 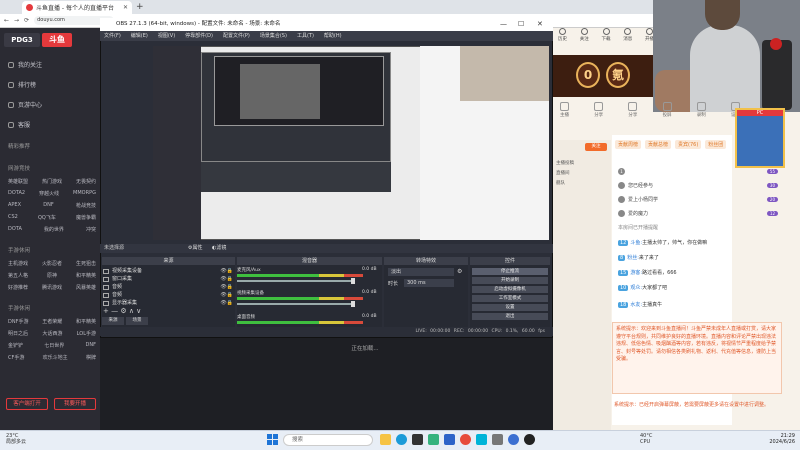 I want to click on menu-help: 帮助(H), so click(x=333, y=36).